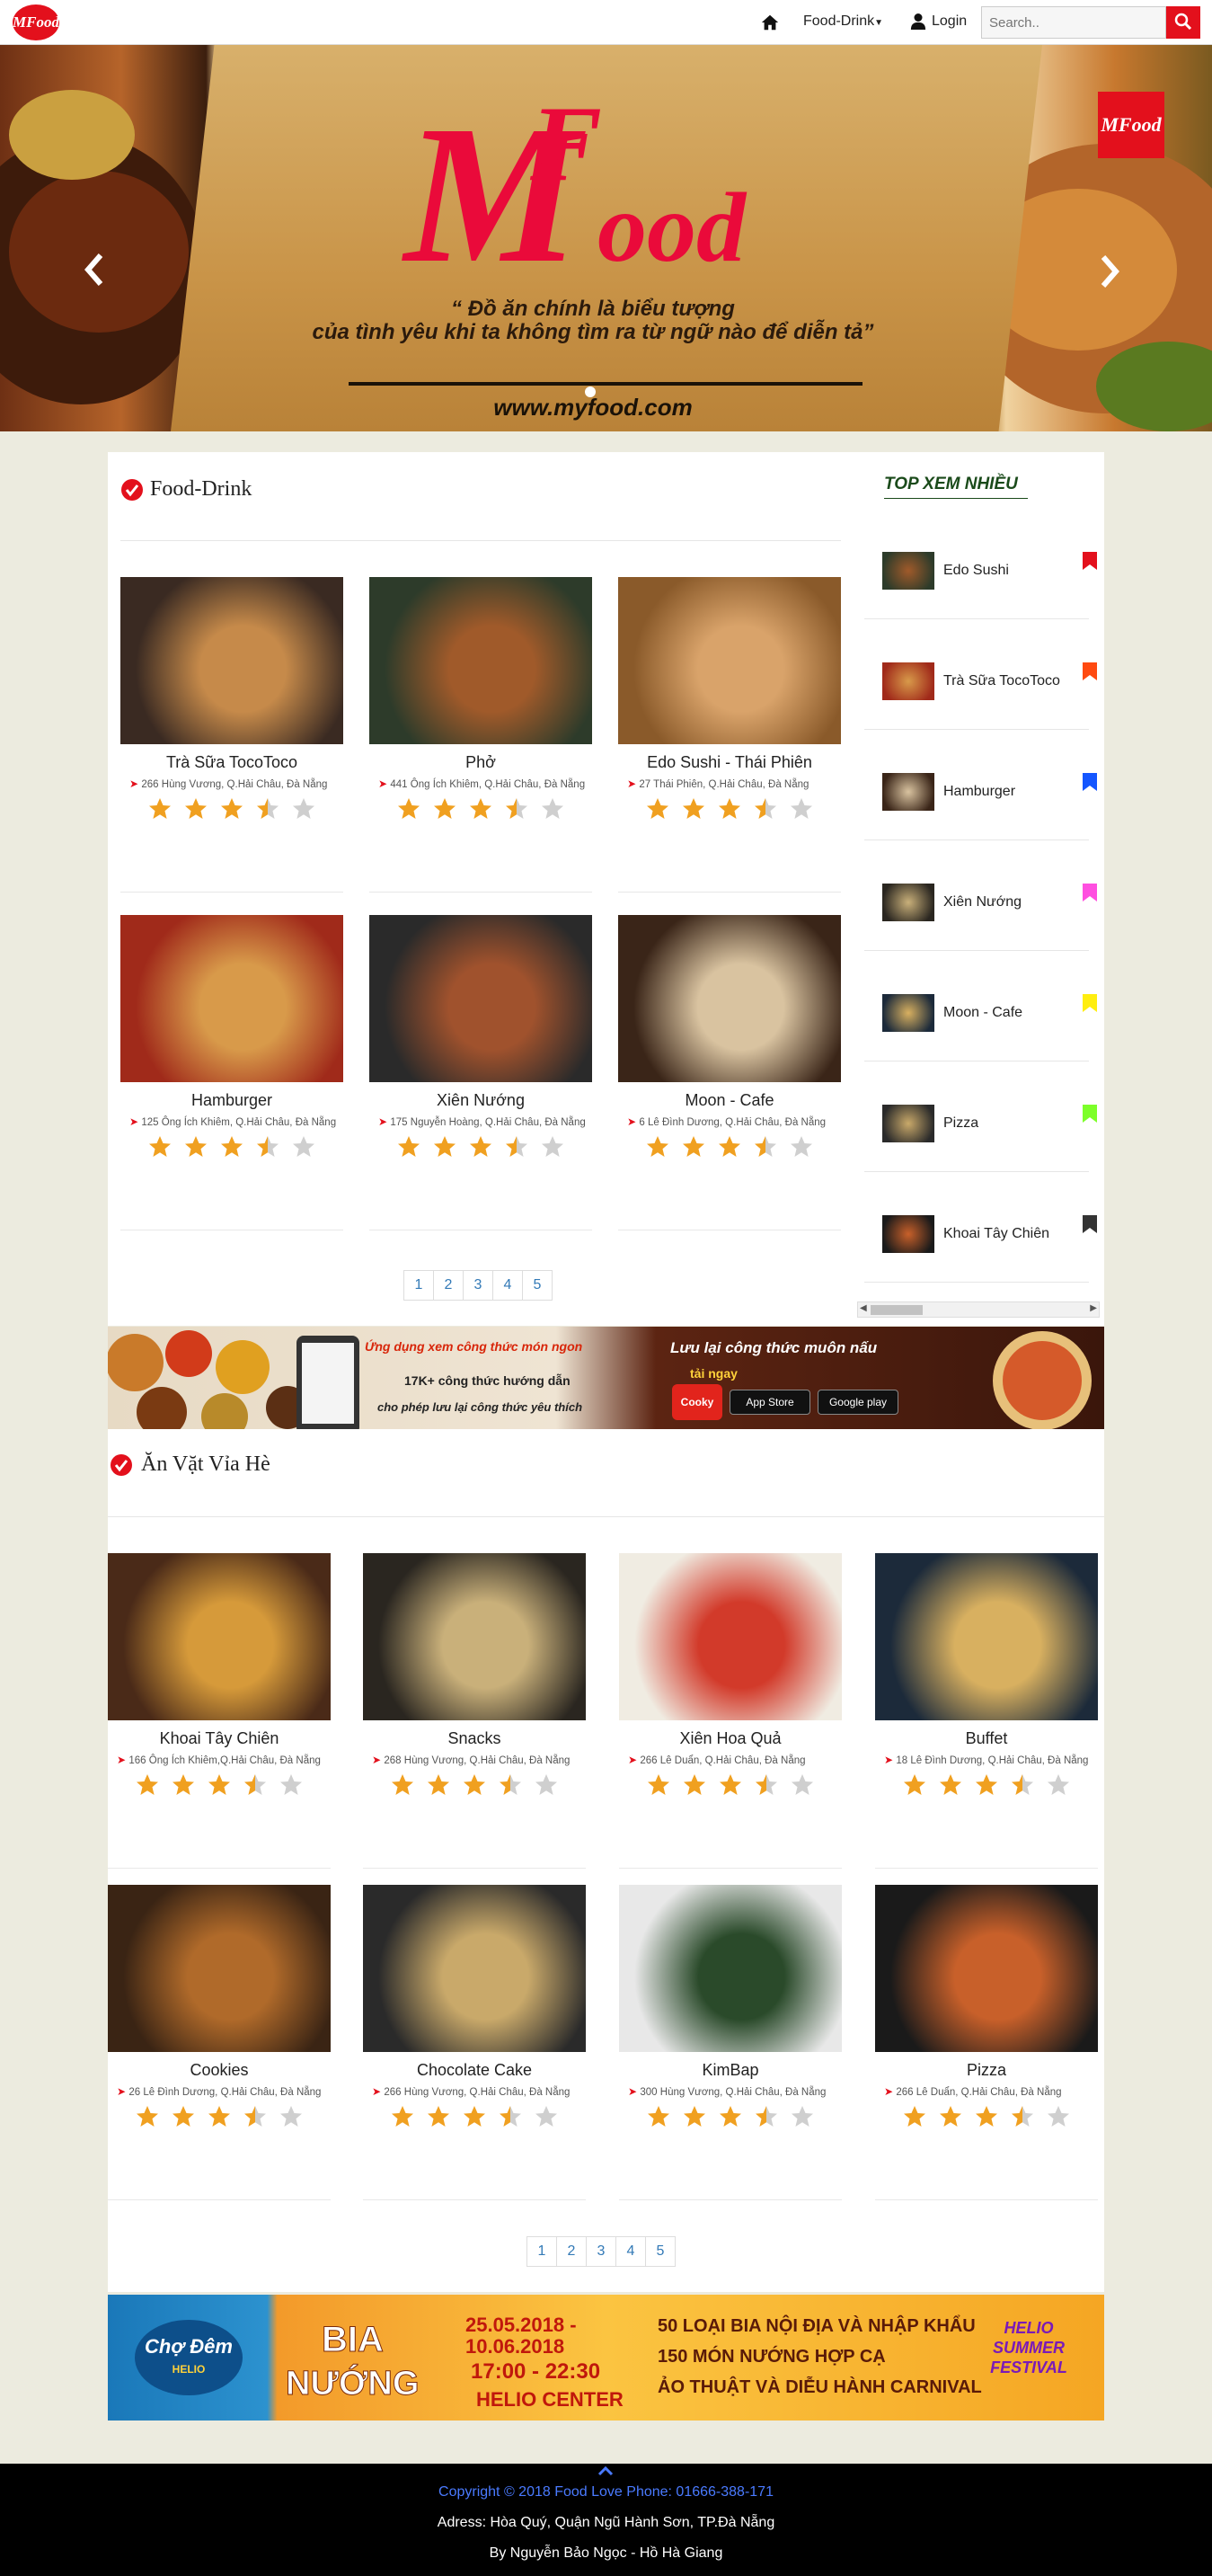 This screenshot has width=1212, height=2576. Describe the element at coordinates (982, 902) in the screenshot. I see `top-views-label: Xiên Nướng` at that location.